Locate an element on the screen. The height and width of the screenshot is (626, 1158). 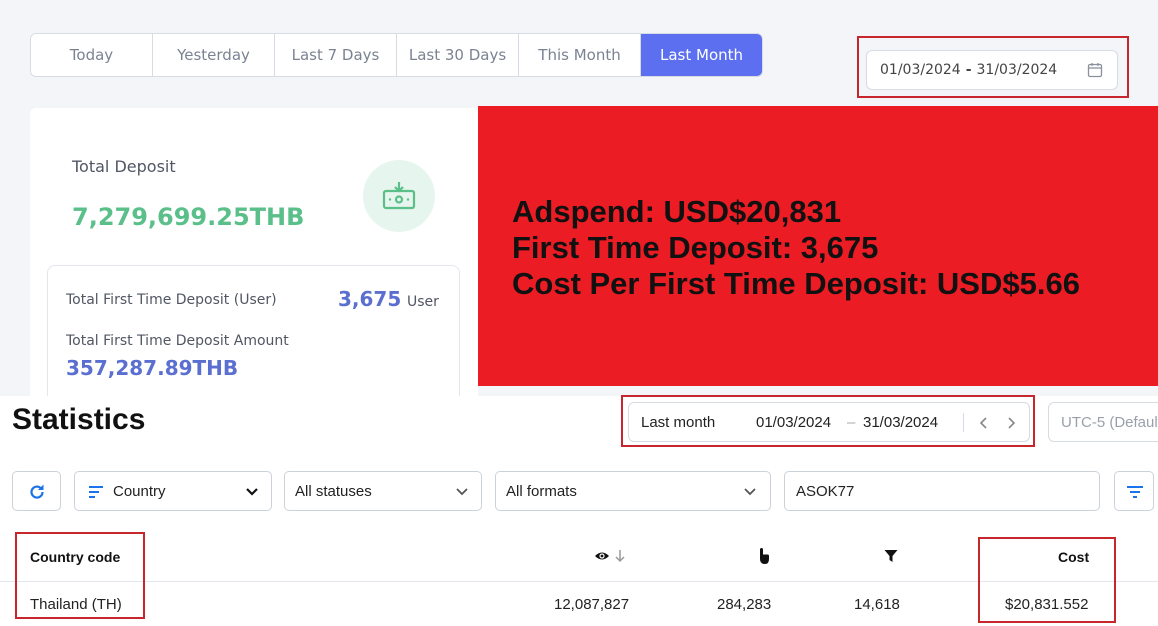
tab-yesterday: Yesterday is located at coordinates (214, 55).